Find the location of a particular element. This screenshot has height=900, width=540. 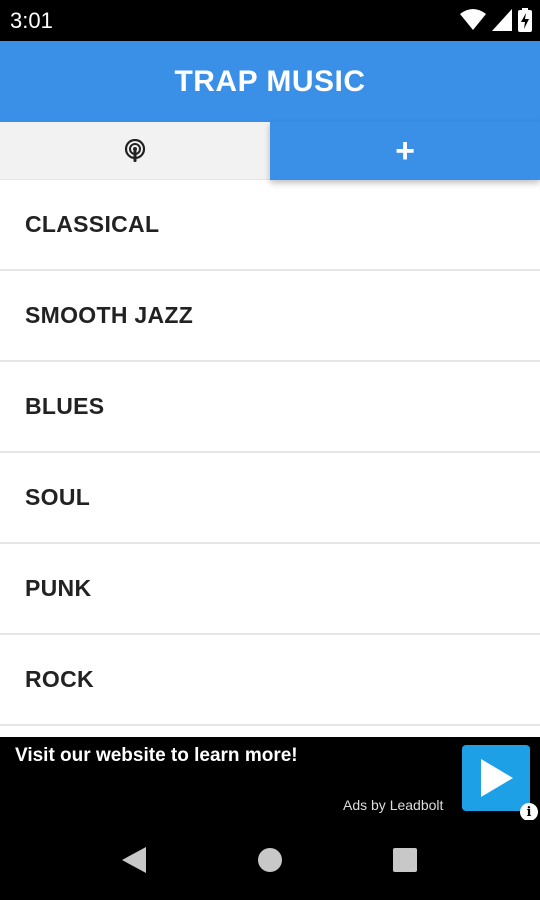

back-icon is located at coordinates (134, 860).